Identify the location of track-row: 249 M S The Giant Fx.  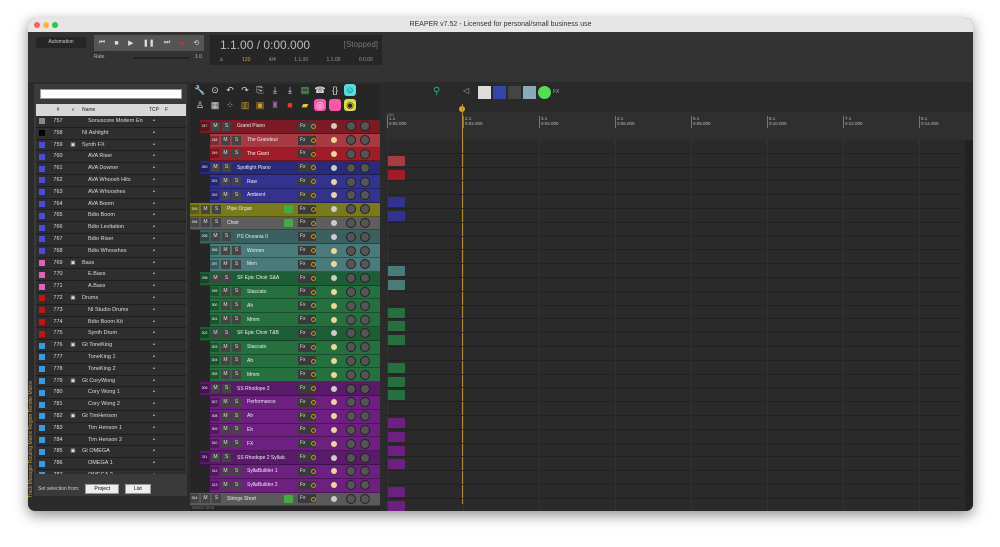
(295, 154).